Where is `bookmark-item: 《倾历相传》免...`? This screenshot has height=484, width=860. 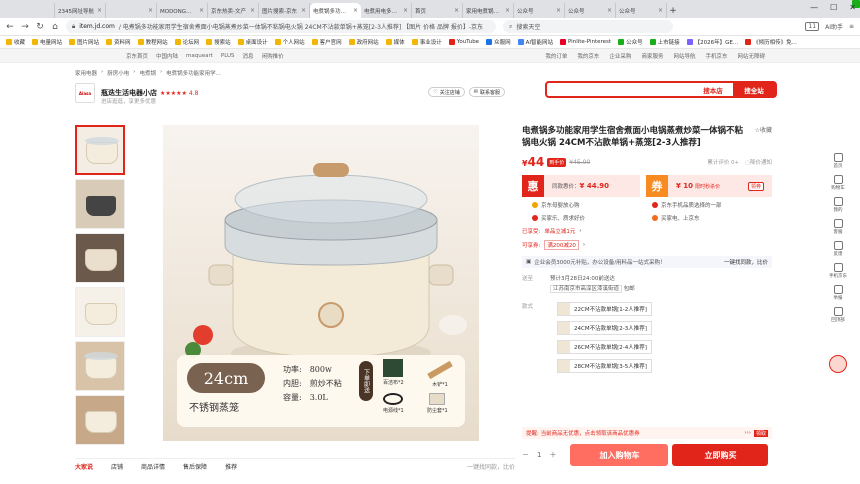
bookmark-item: 《倾历相传》免... is located at coordinates (771, 42).